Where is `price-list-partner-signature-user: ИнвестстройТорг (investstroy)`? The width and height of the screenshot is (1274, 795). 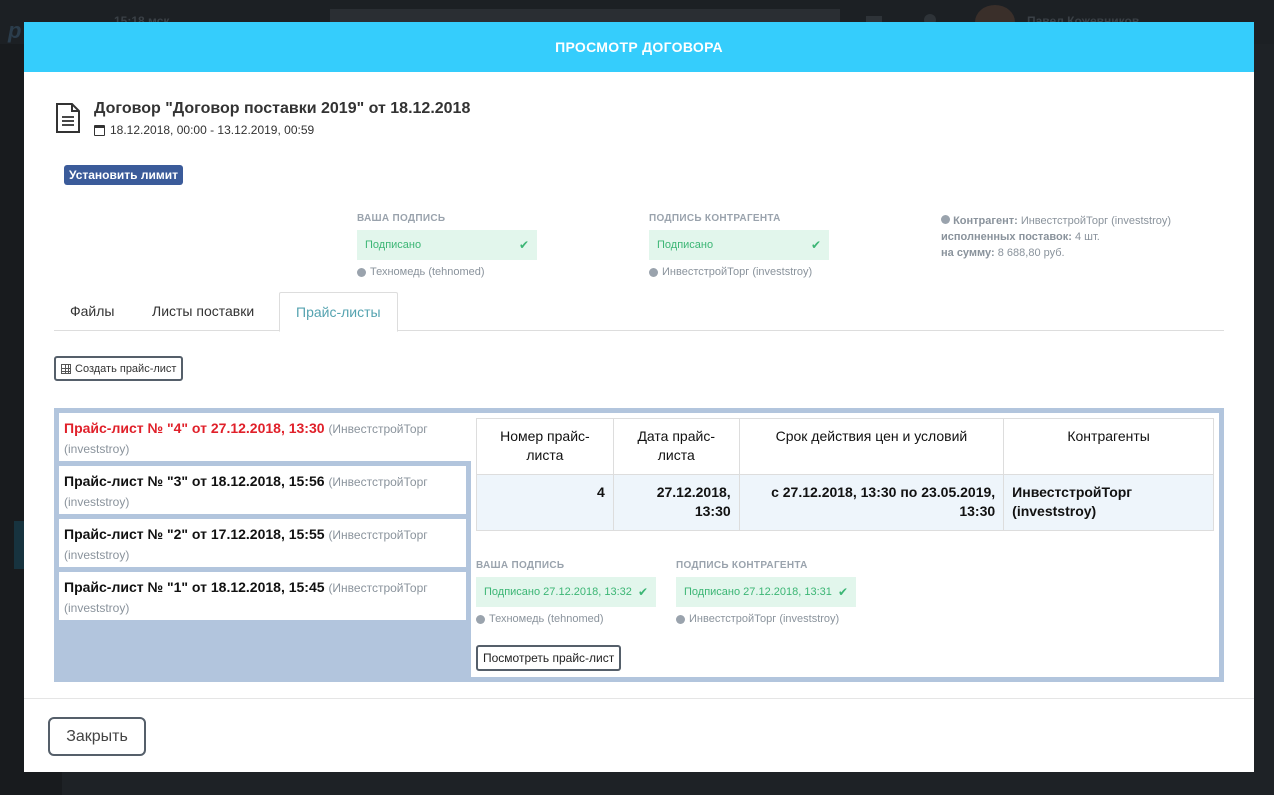
price-list-partner-signature-user: ИнвестстройТорг (investstroy) is located at coordinates (766, 619).